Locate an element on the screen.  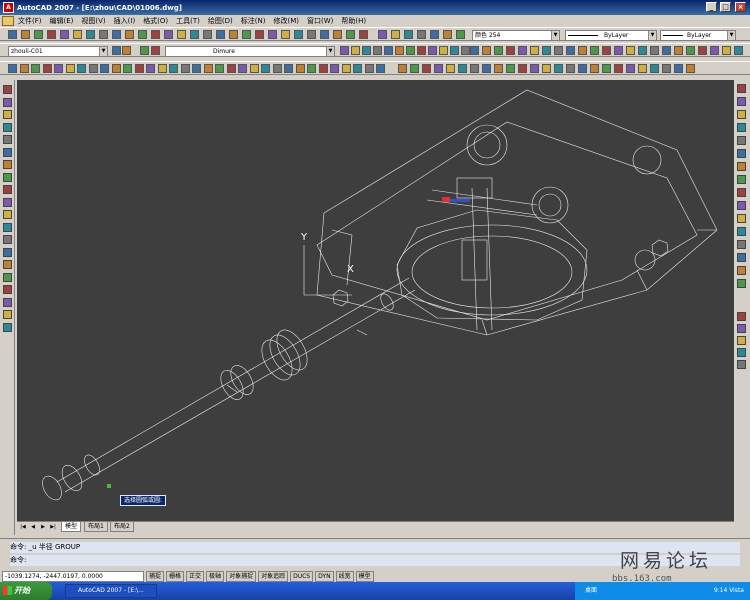
minimize-button: _ is located at coordinates (711, 7).